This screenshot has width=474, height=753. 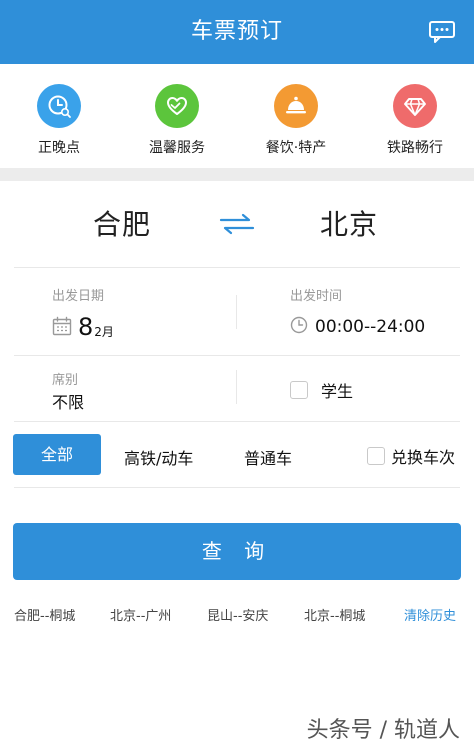 What do you see at coordinates (370, 327) in the screenshot?
I see `departure-time-range: 00:00--24:00` at bounding box center [370, 327].